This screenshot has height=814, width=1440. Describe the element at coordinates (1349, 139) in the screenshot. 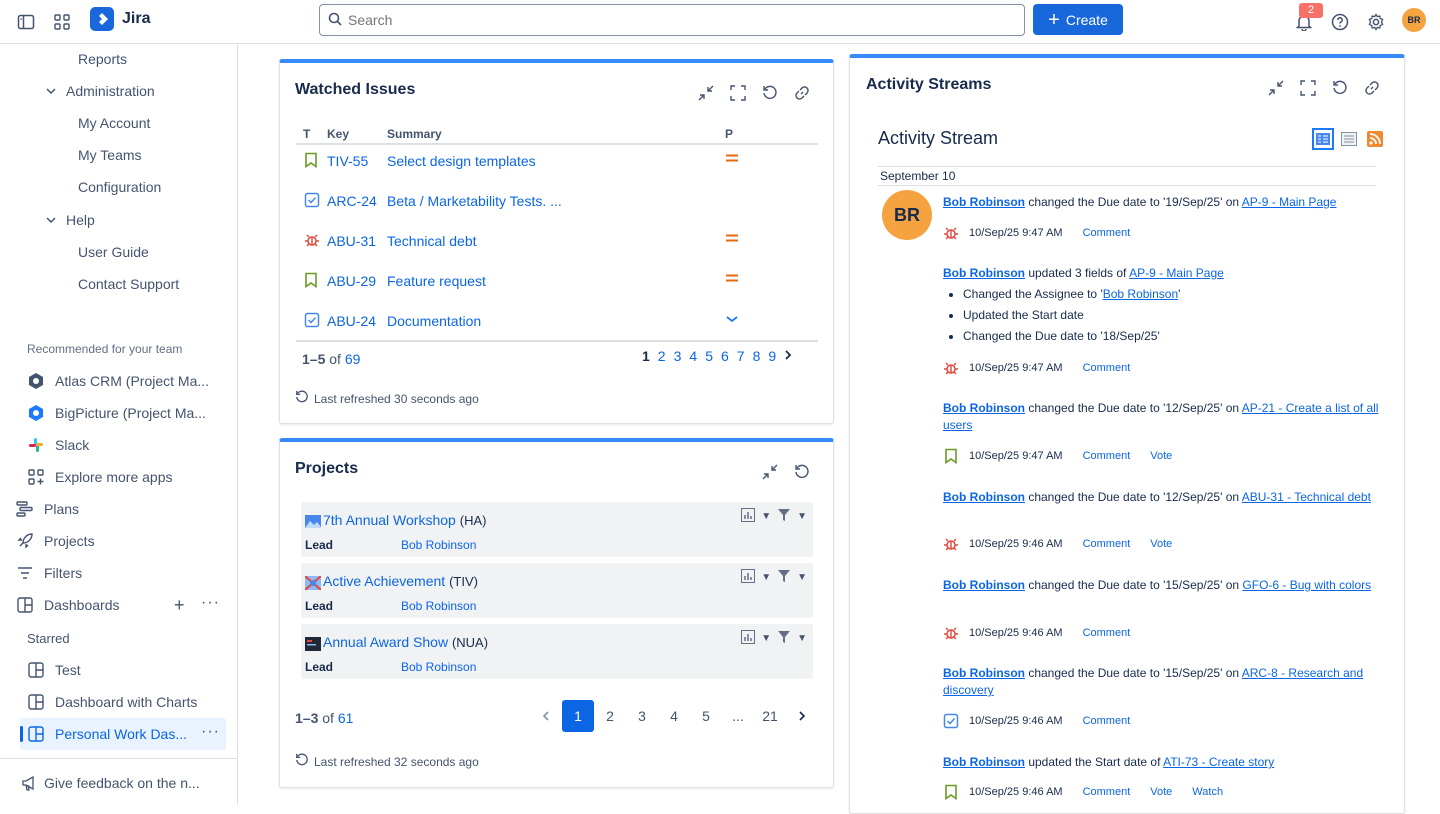

I see `list-view-icon` at that location.